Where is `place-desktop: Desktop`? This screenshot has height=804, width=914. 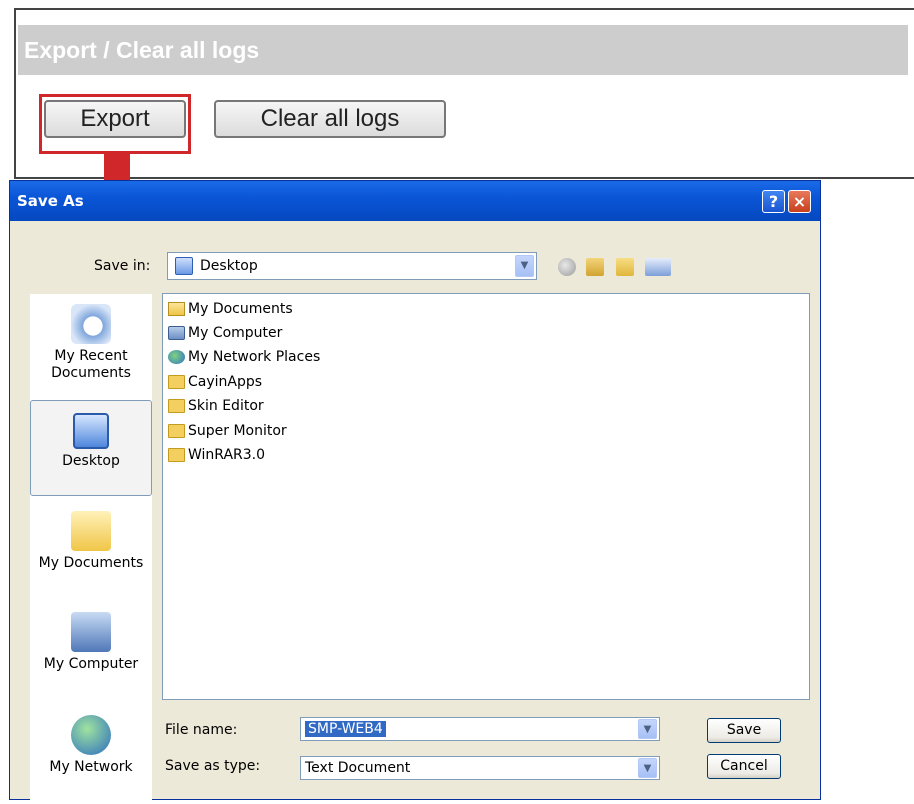 place-desktop: Desktop is located at coordinates (91, 448).